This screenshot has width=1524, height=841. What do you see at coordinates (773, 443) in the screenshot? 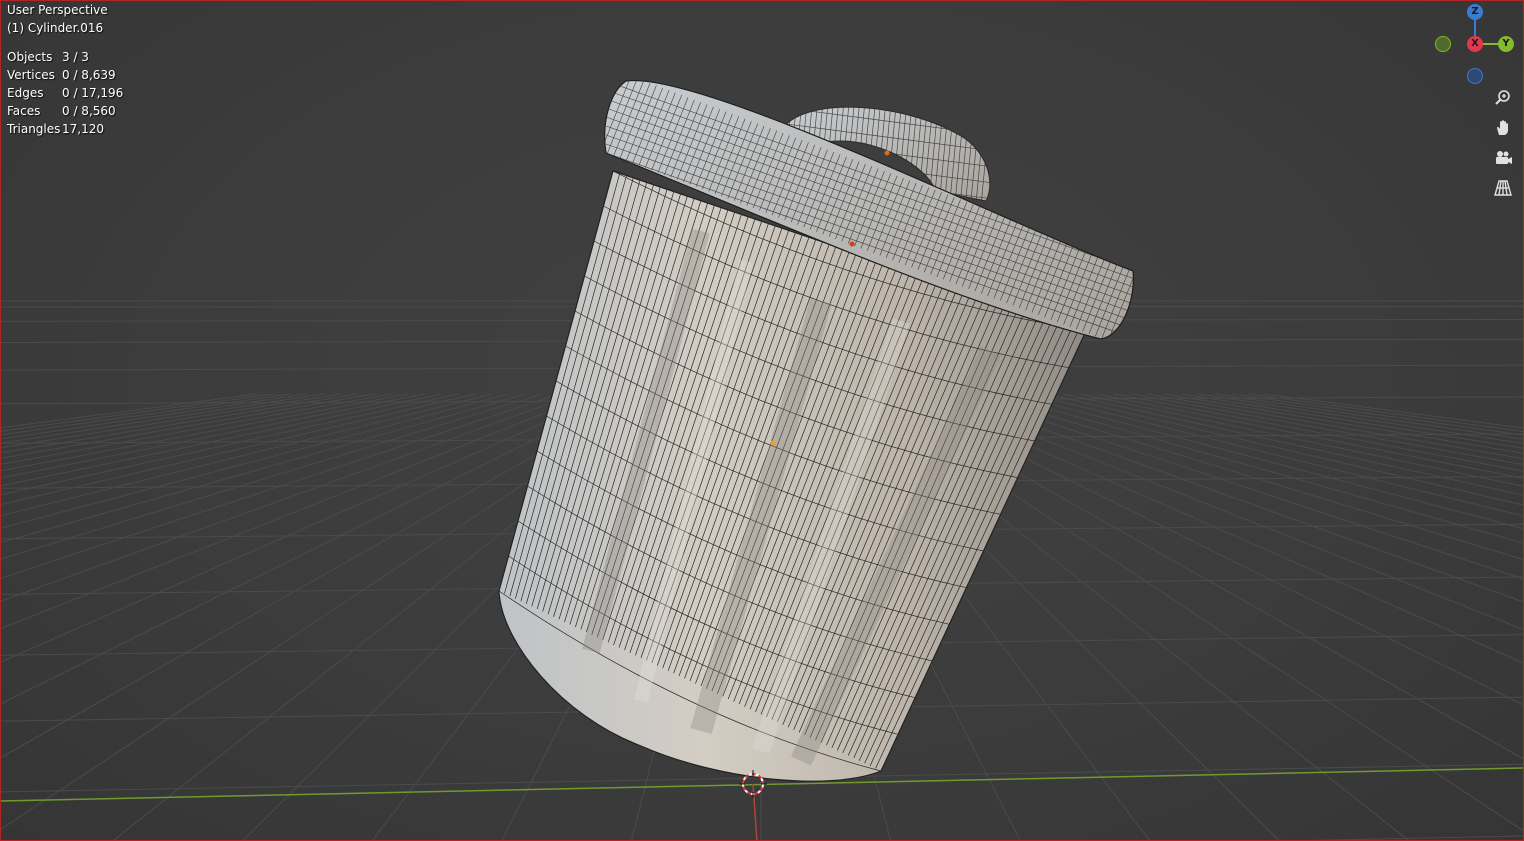
I see `origin-dot-body` at bounding box center [773, 443].